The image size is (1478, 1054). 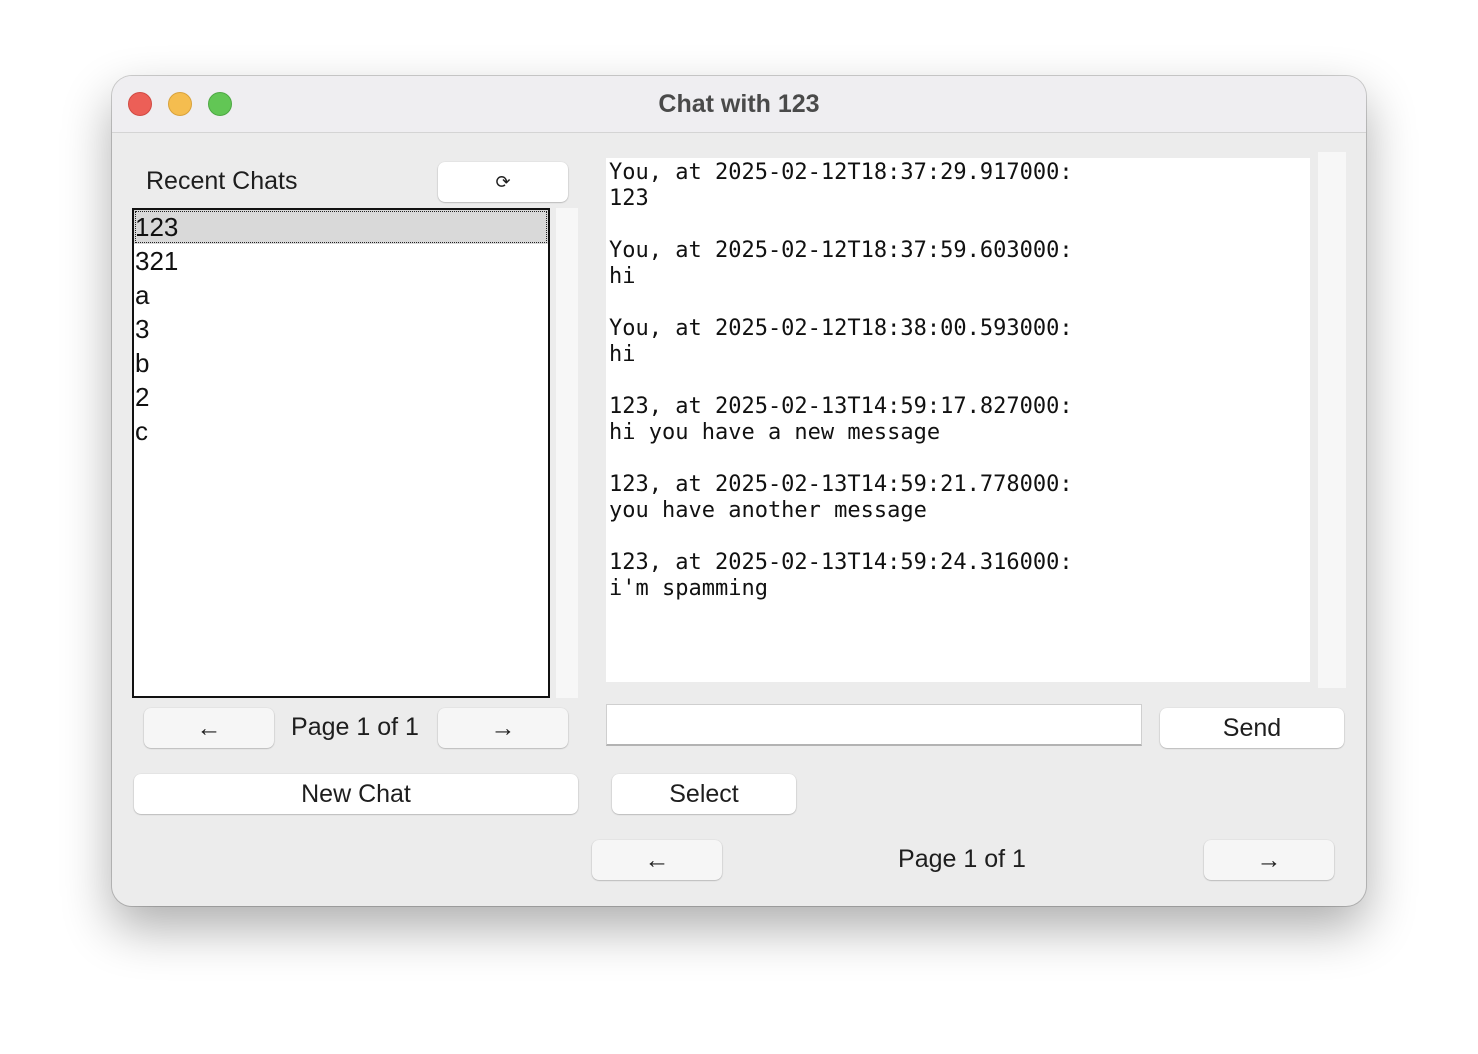 I want to click on messages-next-page-button: →, so click(x=1269, y=860).